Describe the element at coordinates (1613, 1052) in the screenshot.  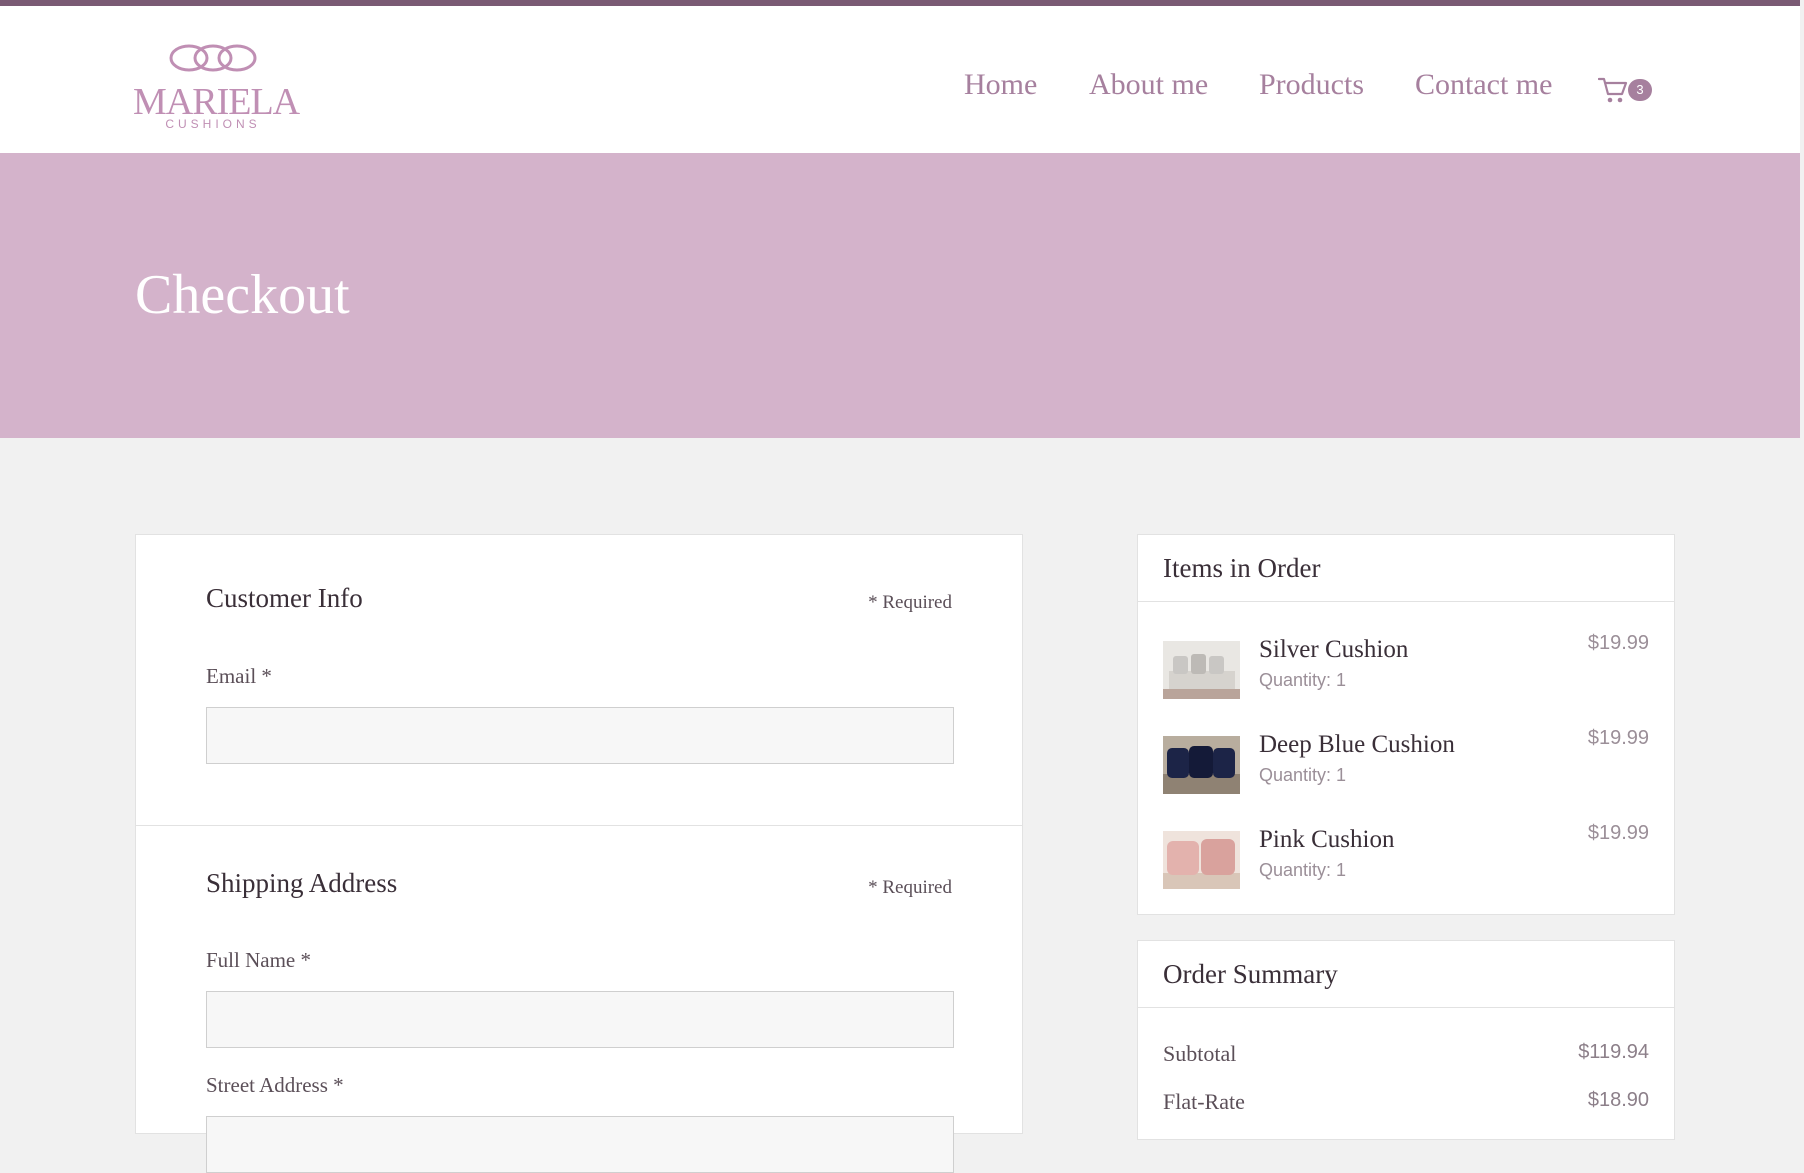
I see `summary-value: $119.94` at that location.